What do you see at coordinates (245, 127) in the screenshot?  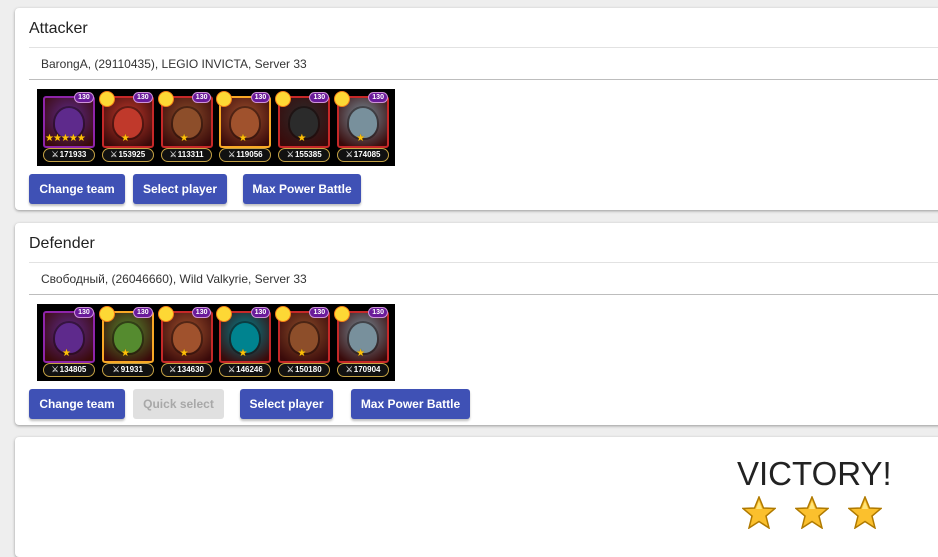 I see `hero-slot: 130 ★ ⚔119056` at bounding box center [245, 127].